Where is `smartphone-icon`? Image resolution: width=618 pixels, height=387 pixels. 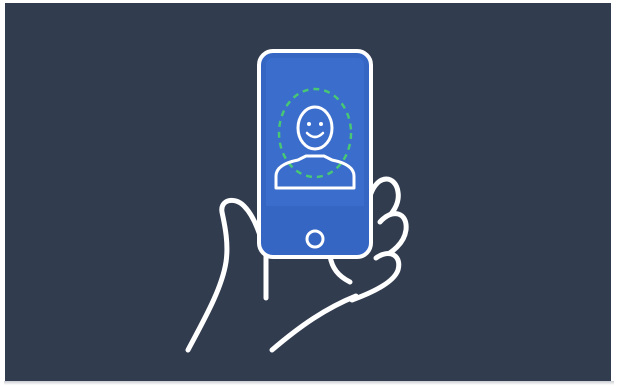
smartphone-icon is located at coordinates (315, 154).